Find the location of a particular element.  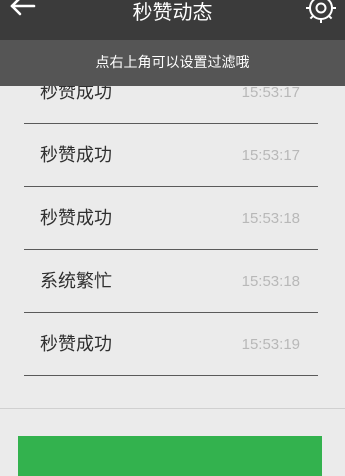

settings-button is located at coordinates (321, 15).